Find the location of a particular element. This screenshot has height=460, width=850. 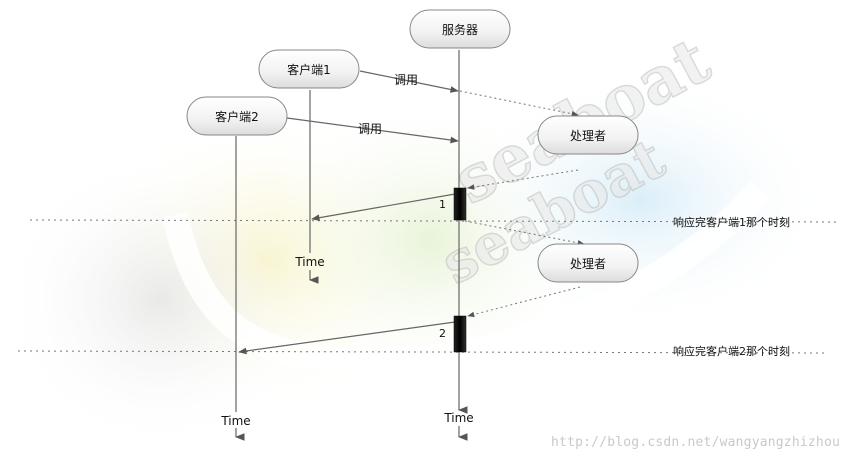

server-time-label: Time is located at coordinates (458, 418).